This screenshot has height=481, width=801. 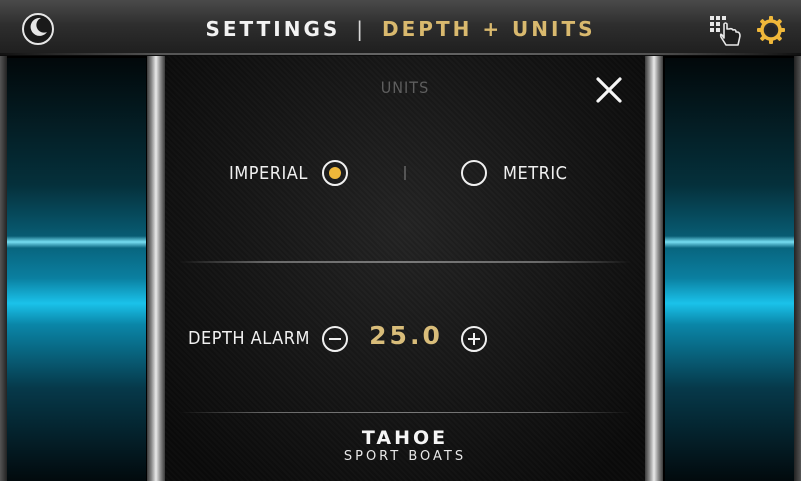 I want to click on close-icon, so click(x=609, y=92).